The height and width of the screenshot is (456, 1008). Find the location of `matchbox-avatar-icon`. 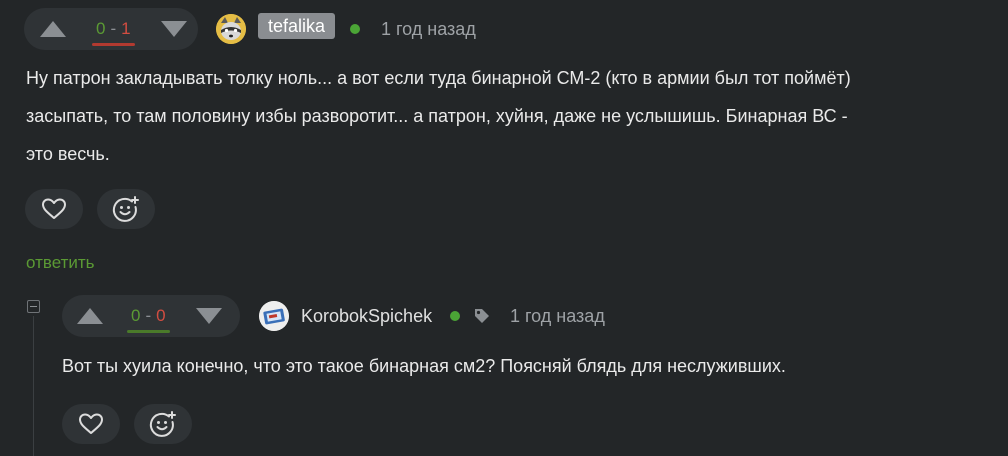

matchbox-avatar-icon is located at coordinates (274, 316).